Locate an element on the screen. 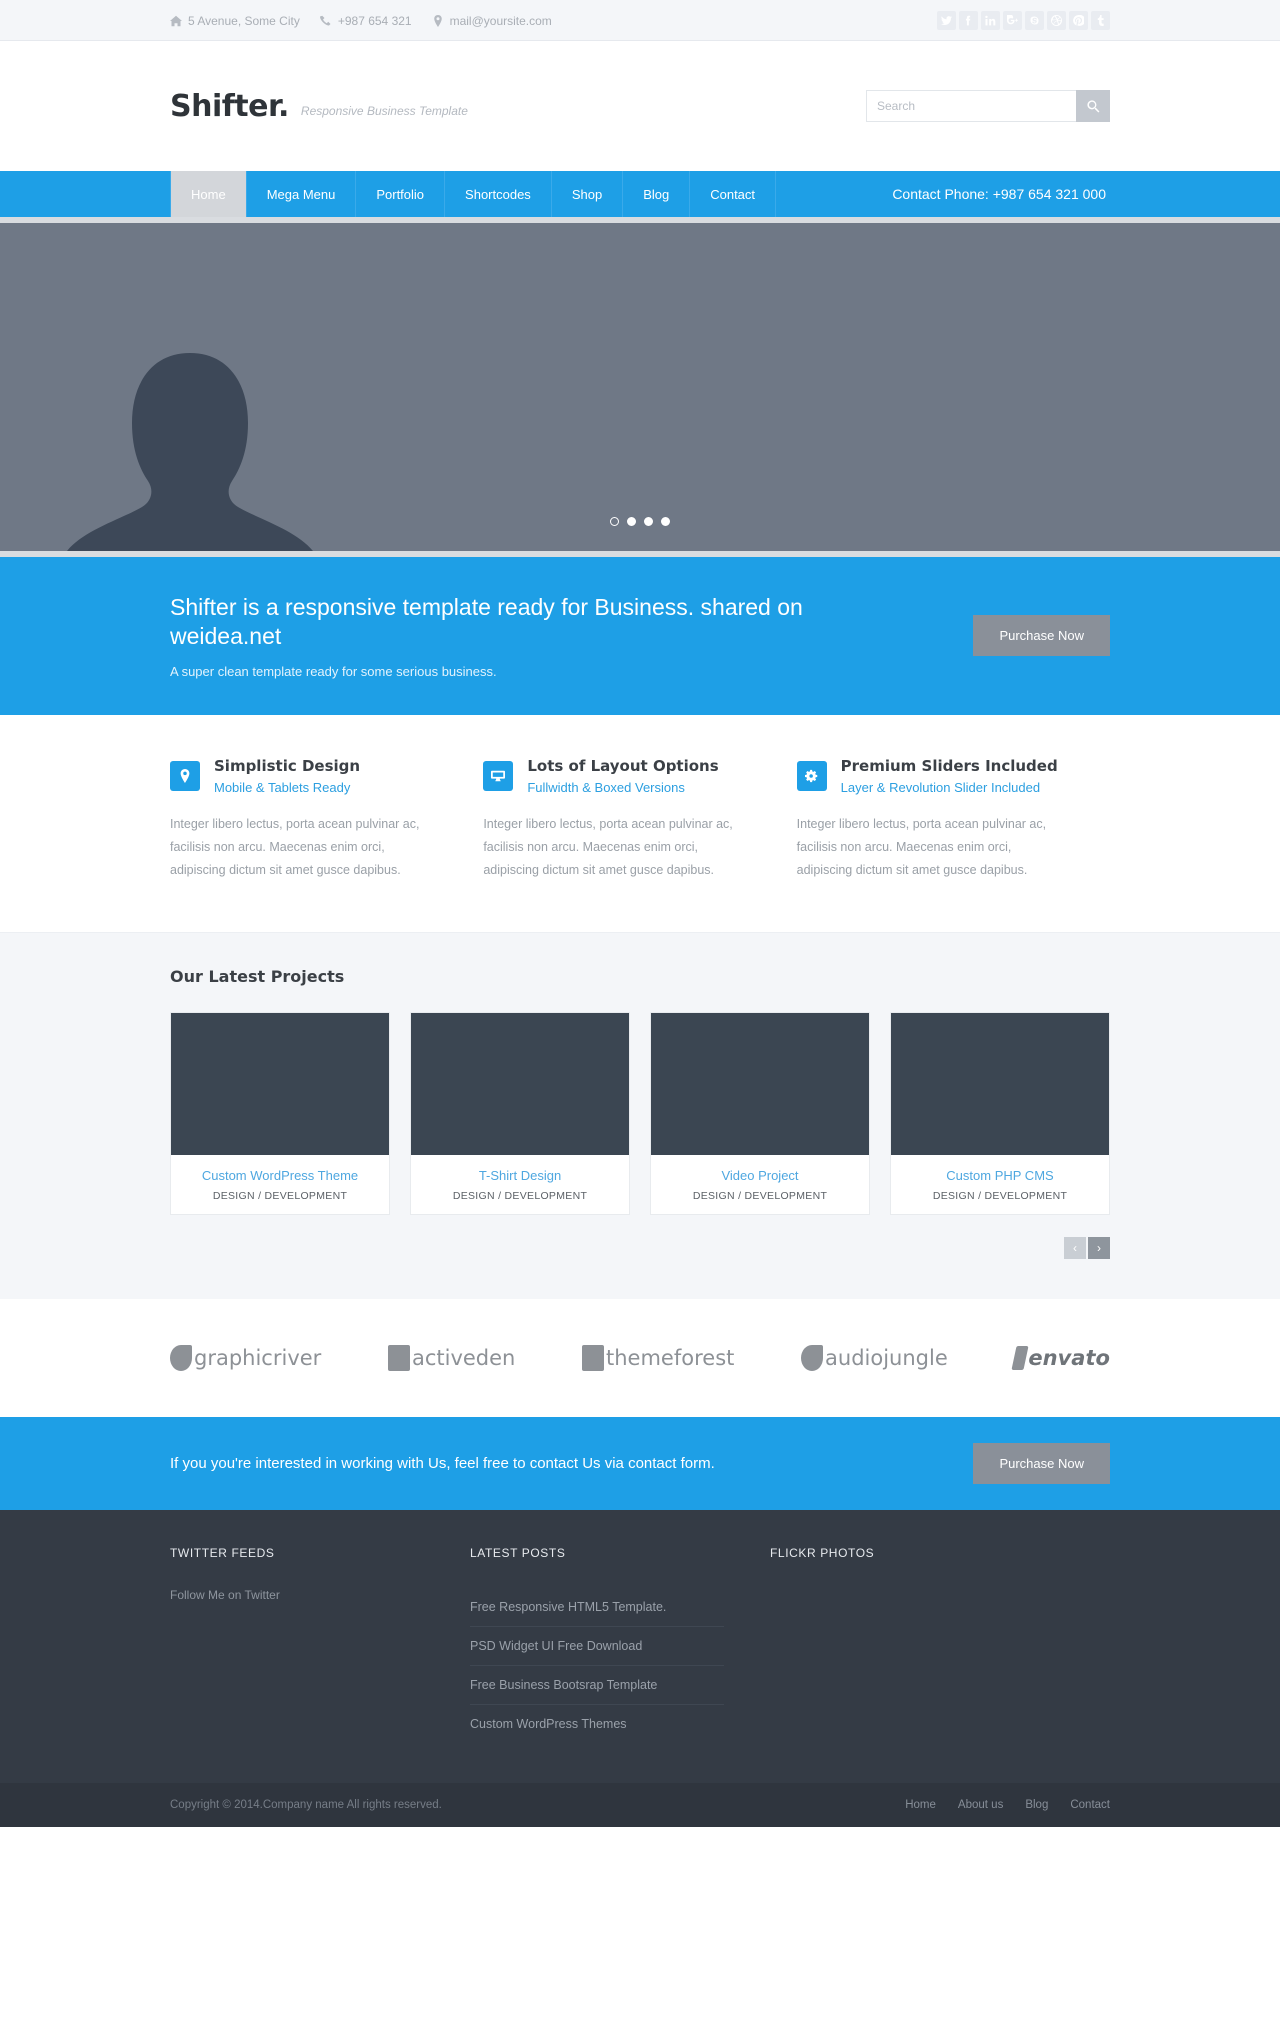  linkedin-icon is located at coordinates (990, 20).